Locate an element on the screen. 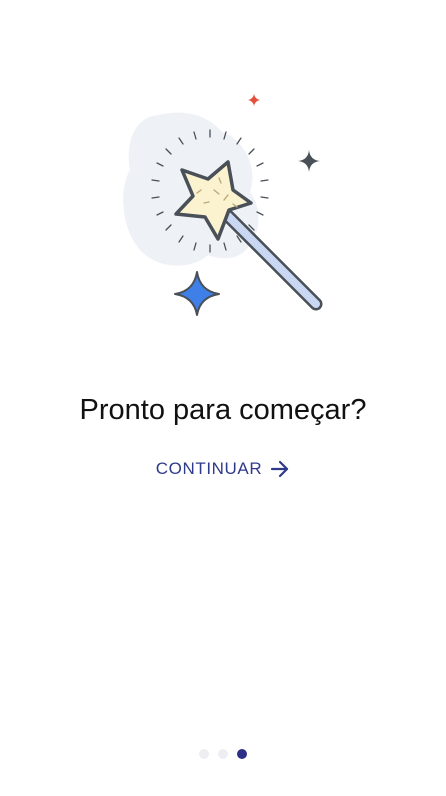 The height and width of the screenshot is (796, 446). continue-button: CONTINUAR is located at coordinates (223, 469).